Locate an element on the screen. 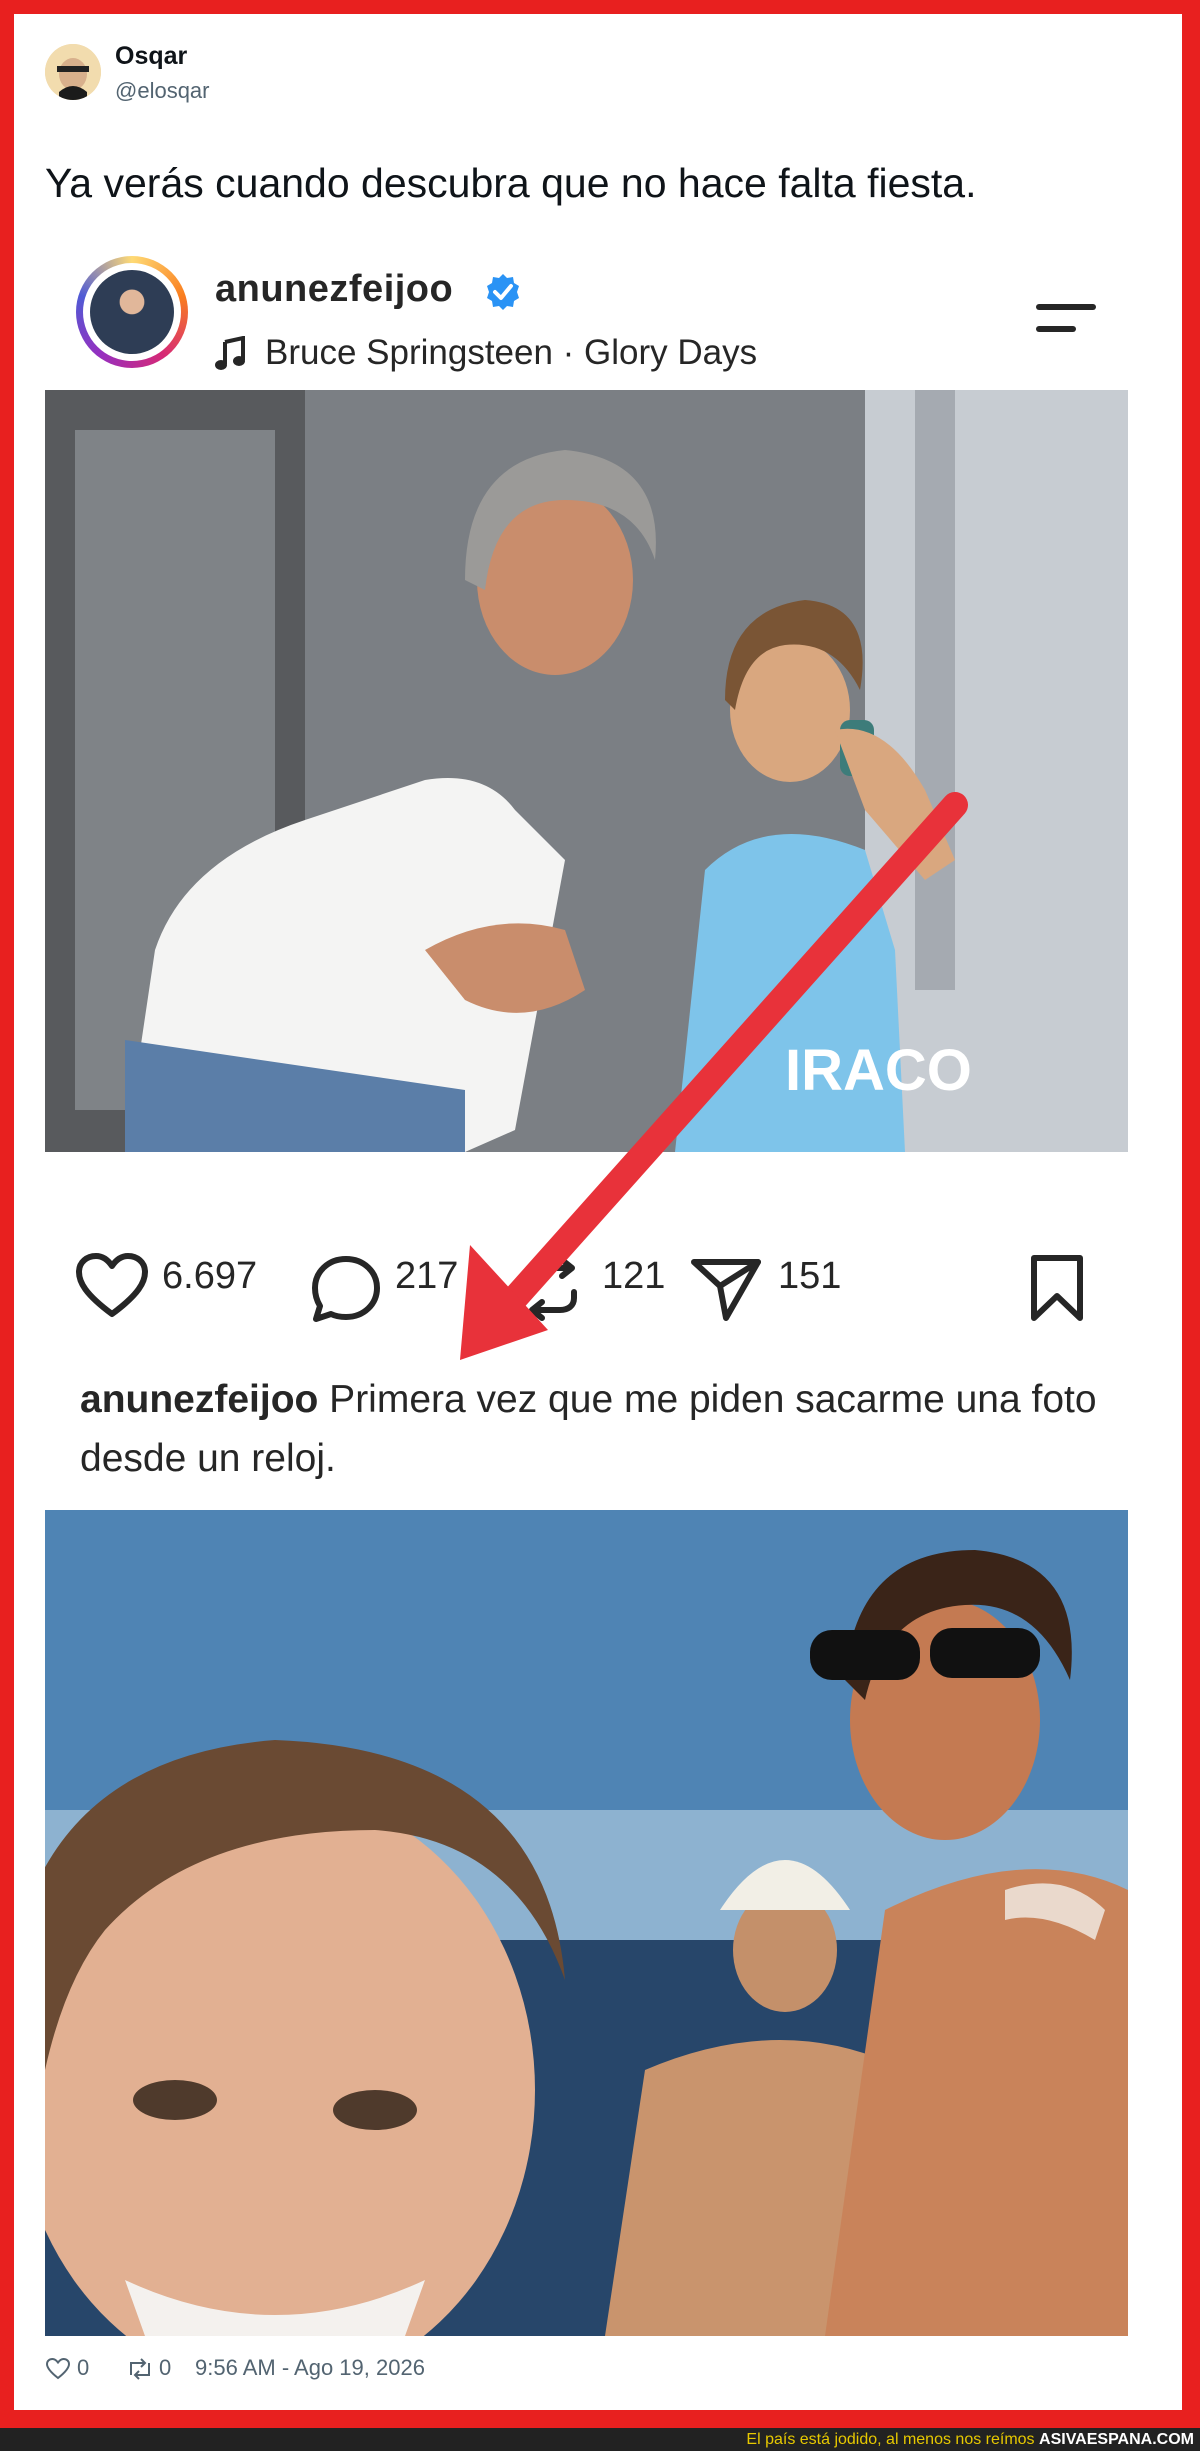 The image size is (1200, 2451). instagram-song: Bruce Springsteen · Glory Days is located at coordinates (511, 353).